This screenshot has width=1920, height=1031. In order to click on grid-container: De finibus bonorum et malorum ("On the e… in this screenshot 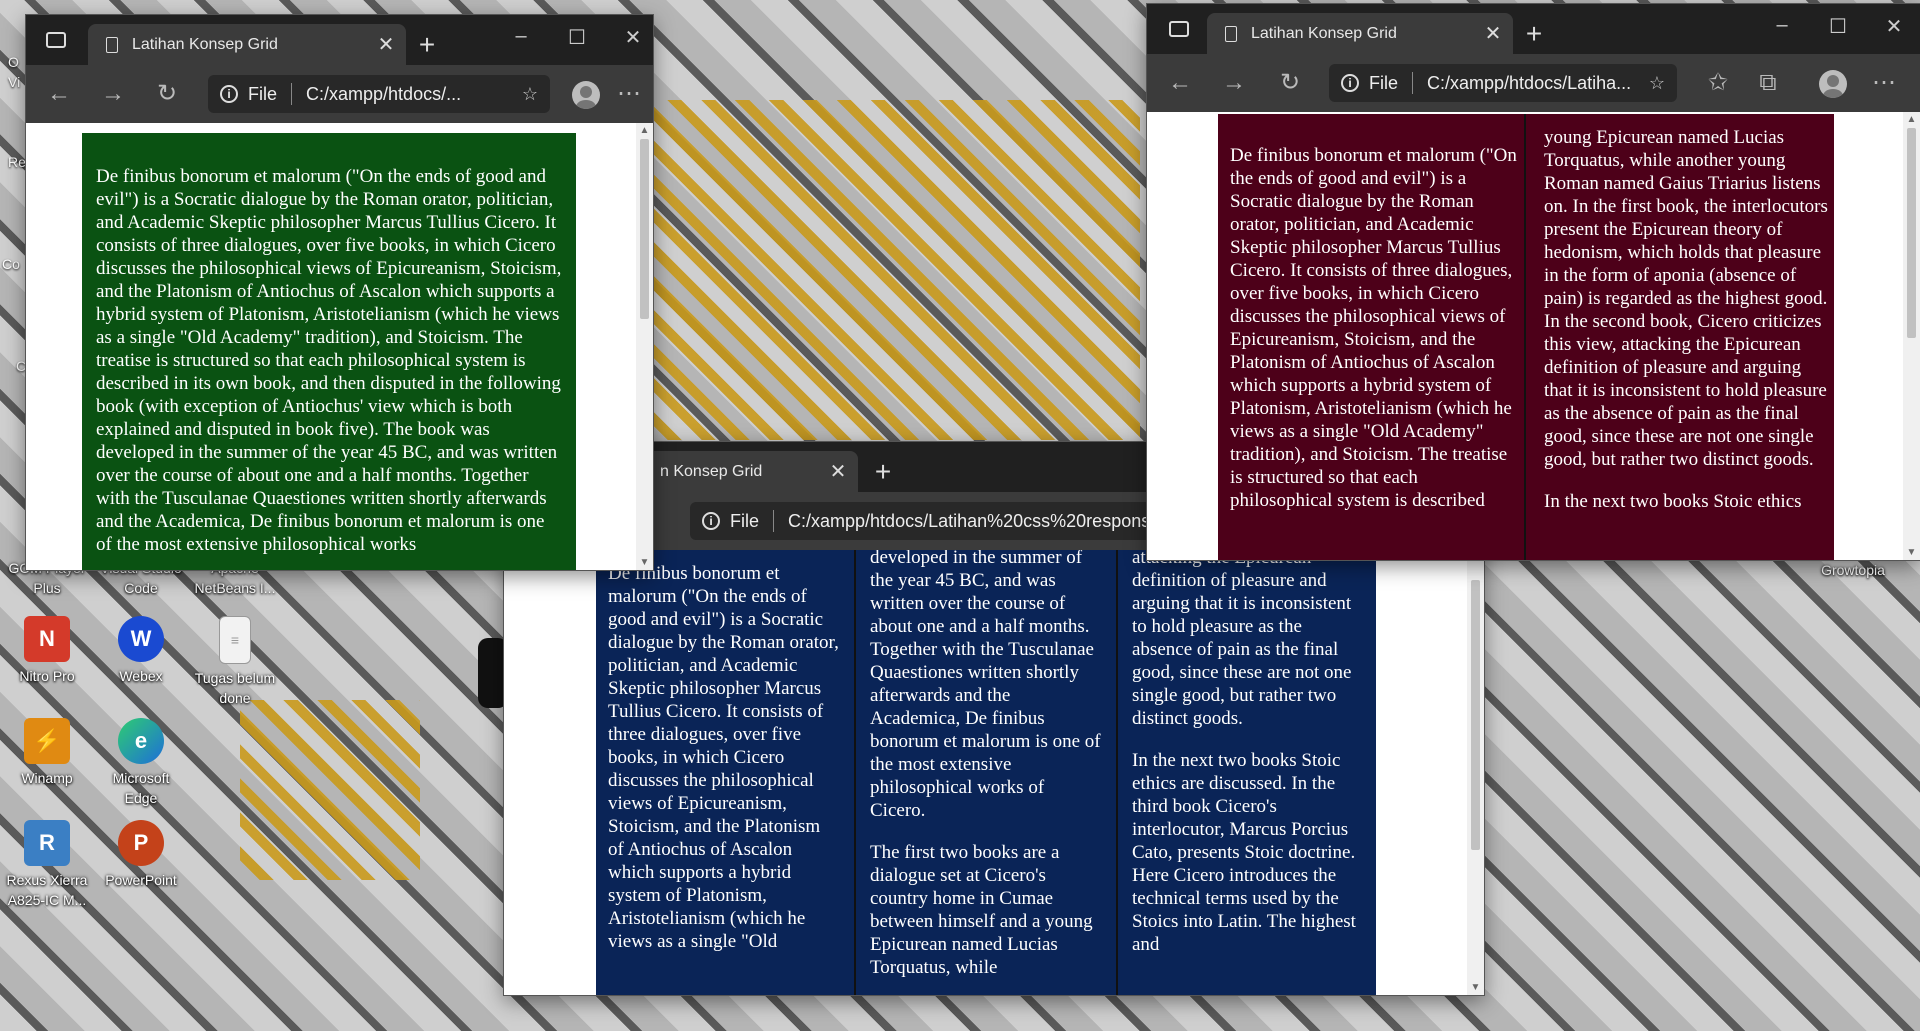, I will do `click(1526, 337)`.